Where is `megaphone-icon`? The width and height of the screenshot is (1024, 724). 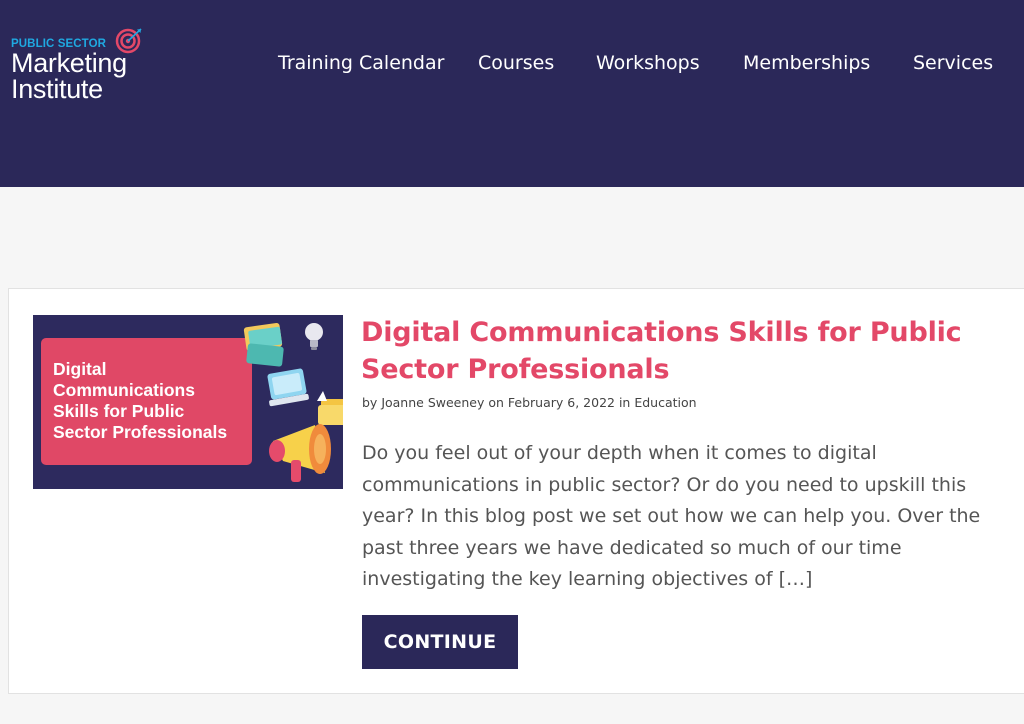
megaphone-icon is located at coordinates (300, 453).